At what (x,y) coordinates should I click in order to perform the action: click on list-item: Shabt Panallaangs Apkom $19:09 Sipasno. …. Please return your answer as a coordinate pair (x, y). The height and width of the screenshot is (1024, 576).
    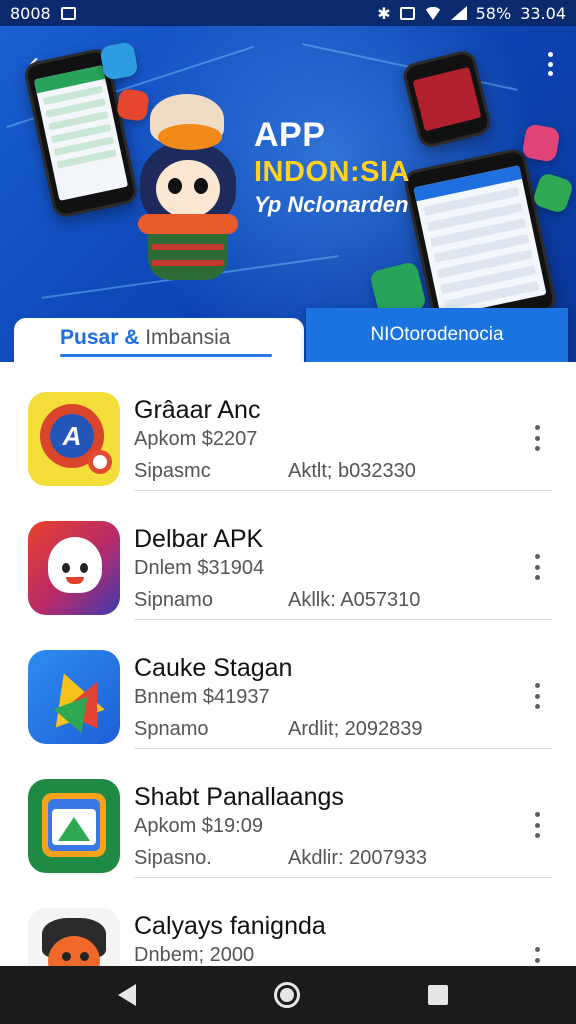
    Looking at the image, I should click on (288, 813).